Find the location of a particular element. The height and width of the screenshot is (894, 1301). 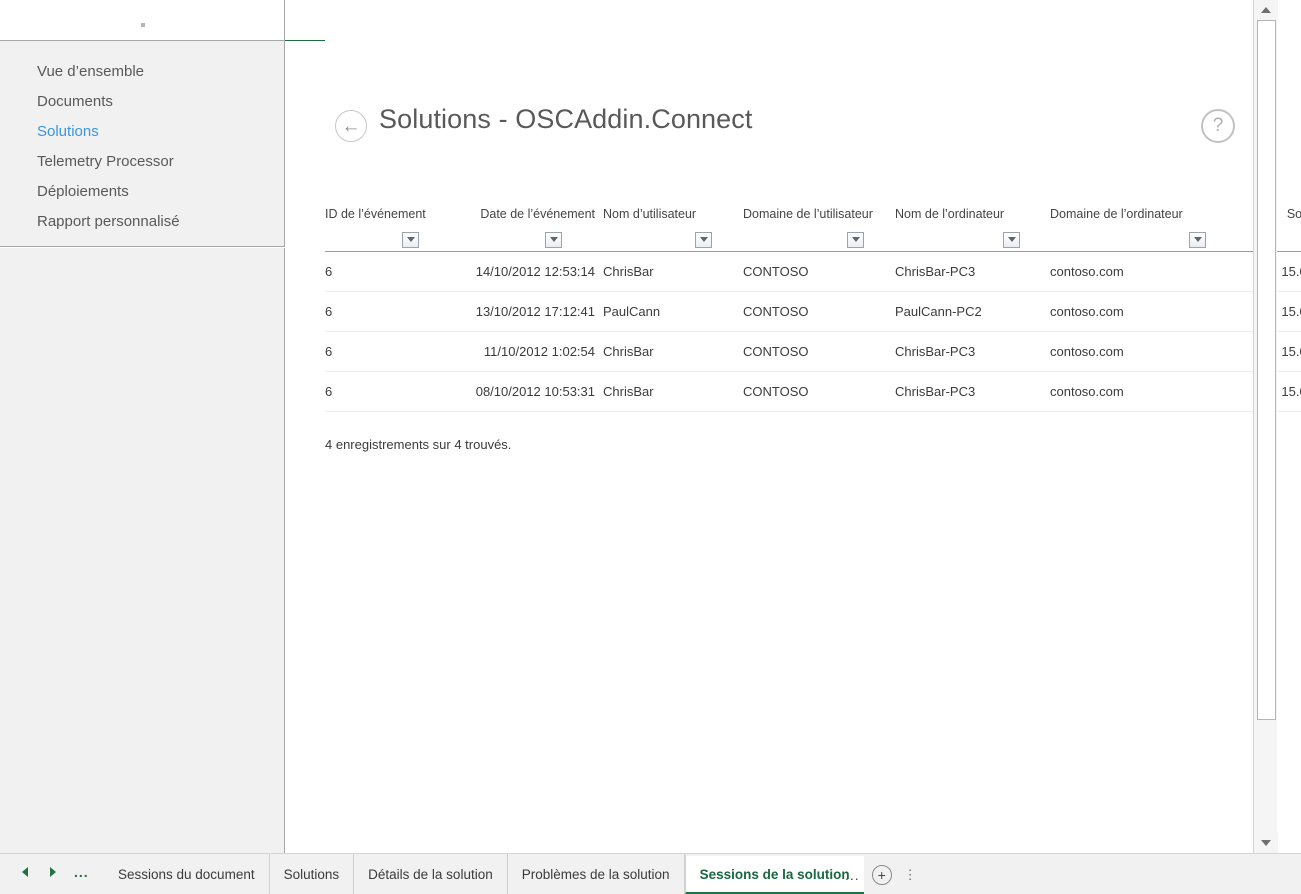

scroll-down-icon is located at coordinates (1266, 843).